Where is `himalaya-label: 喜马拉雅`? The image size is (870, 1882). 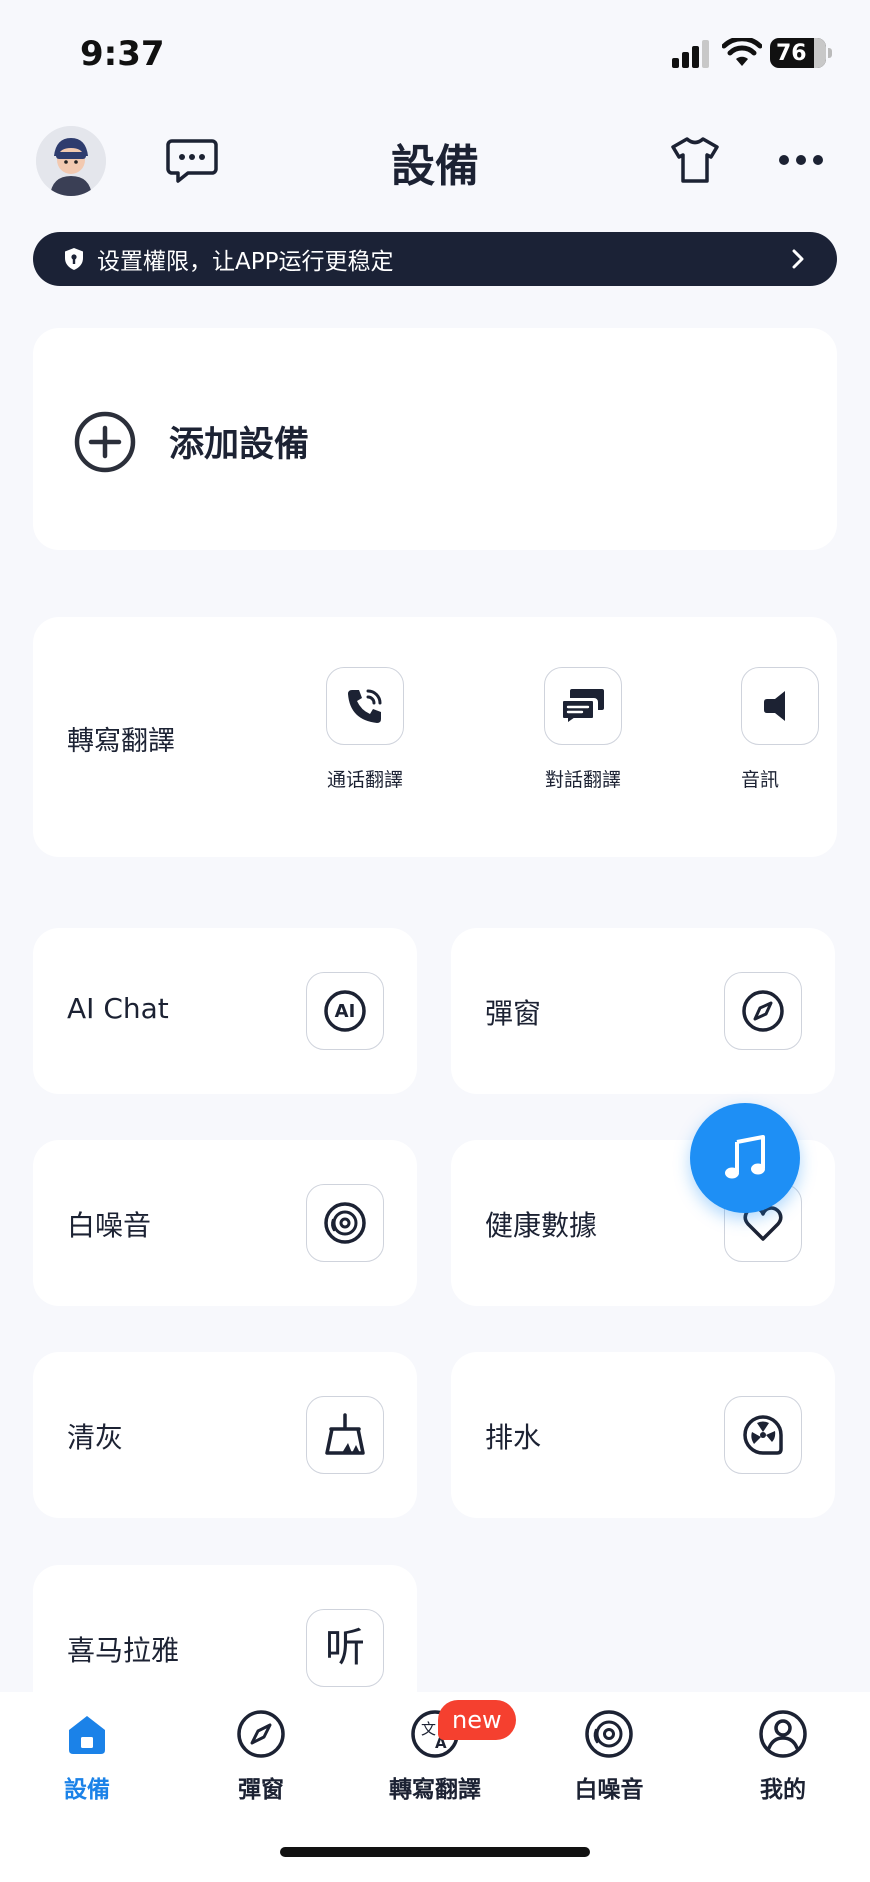
himalaya-label: 喜马拉雅 is located at coordinates (123, 1650).